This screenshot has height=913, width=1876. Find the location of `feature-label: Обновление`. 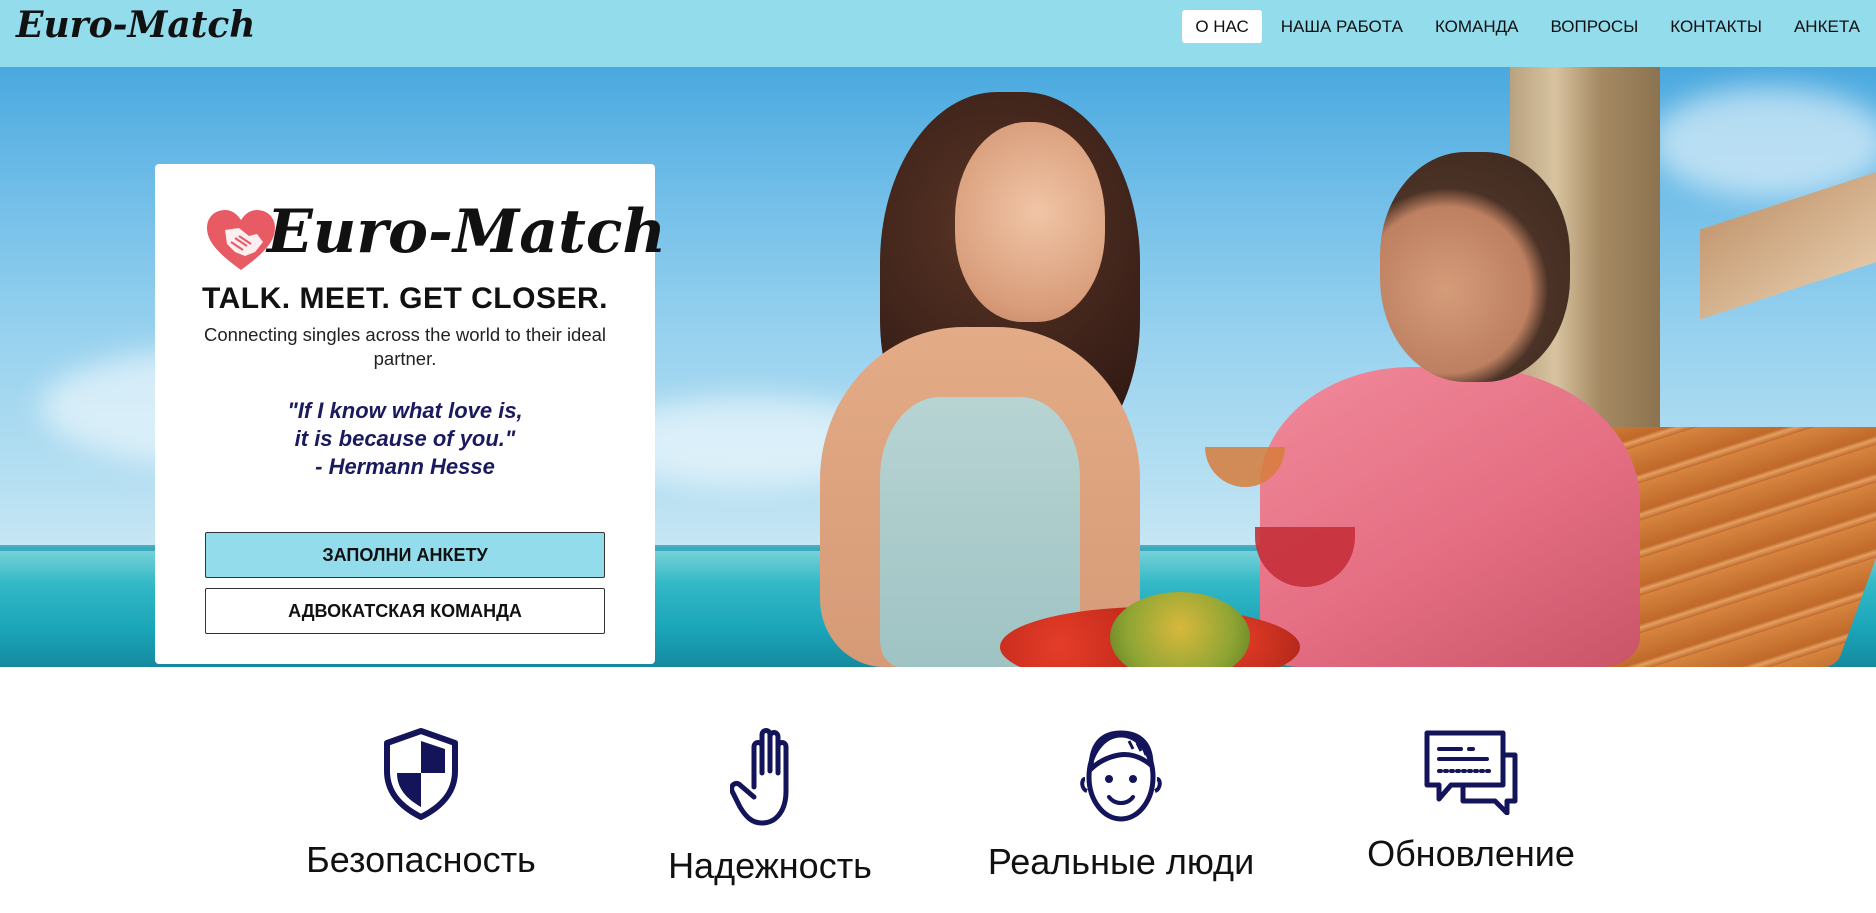

feature-label: Обновление is located at coordinates (1471, 853).